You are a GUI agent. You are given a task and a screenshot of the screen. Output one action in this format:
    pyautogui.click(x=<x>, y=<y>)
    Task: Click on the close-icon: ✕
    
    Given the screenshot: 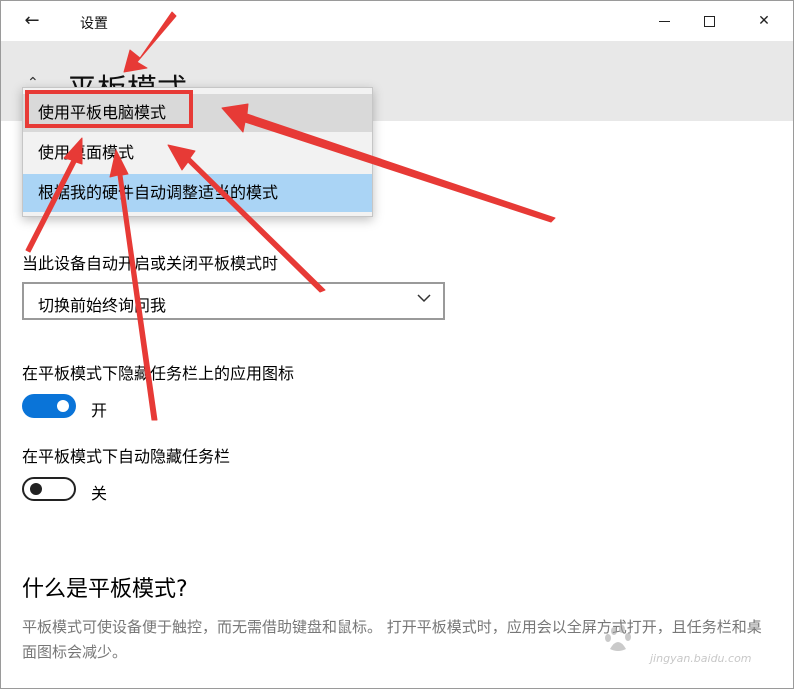 What is the action you would take?
    pyautogui.click(x=764, y=21)
    